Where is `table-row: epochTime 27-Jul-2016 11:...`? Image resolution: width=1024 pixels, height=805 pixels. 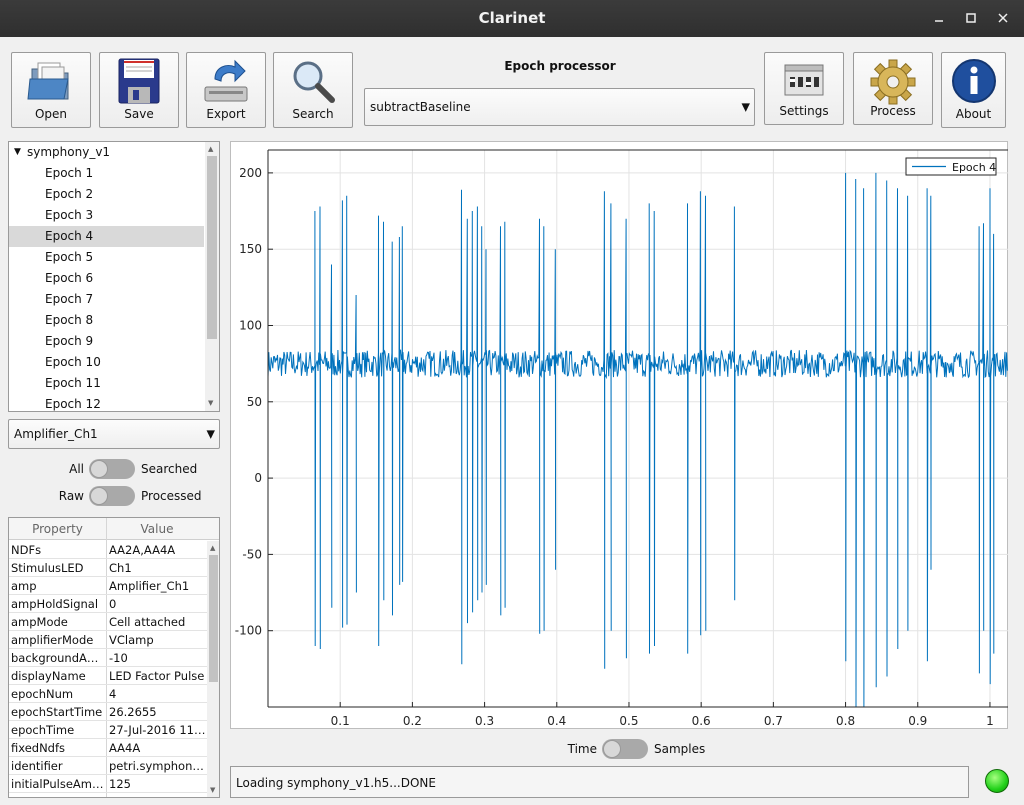 table-row: epochTime 27-Jul-2016 11:... is located at coordinates (108, 730).